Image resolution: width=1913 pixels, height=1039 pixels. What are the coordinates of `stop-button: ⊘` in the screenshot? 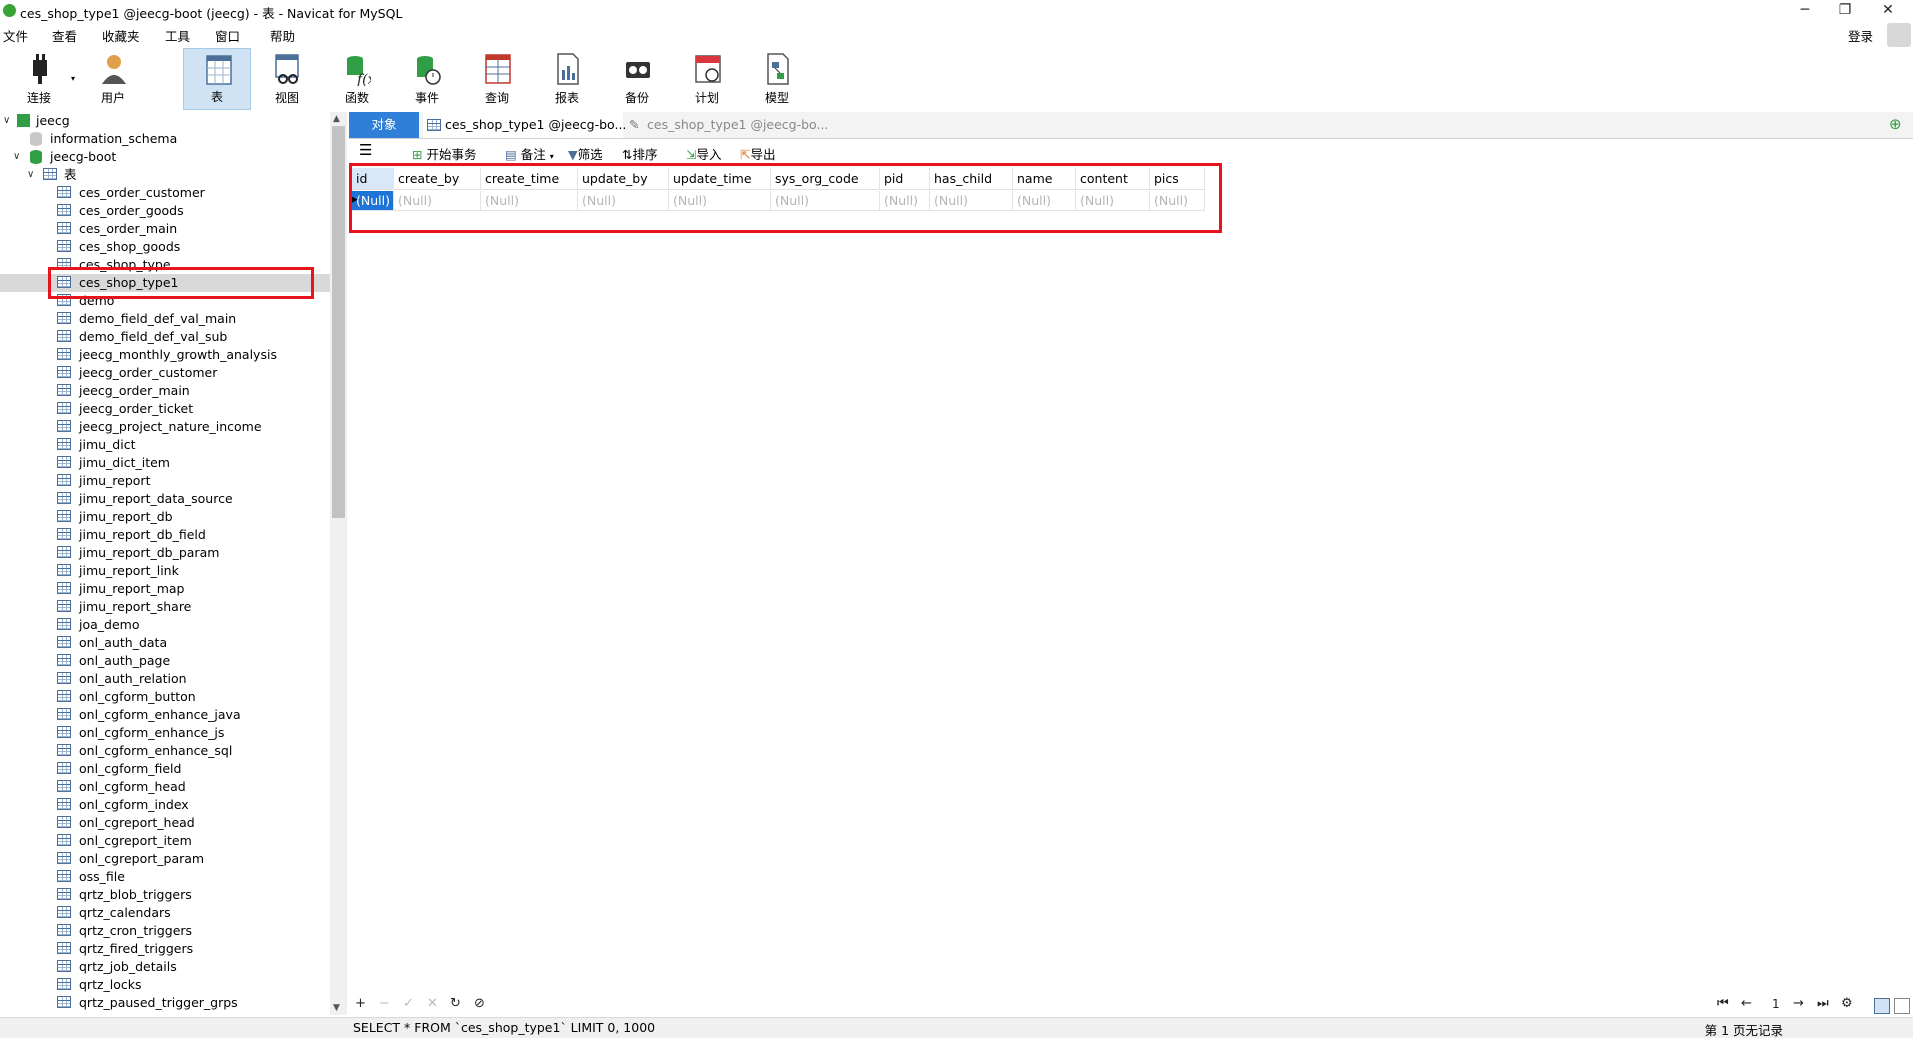 It's located at (479, 1003).